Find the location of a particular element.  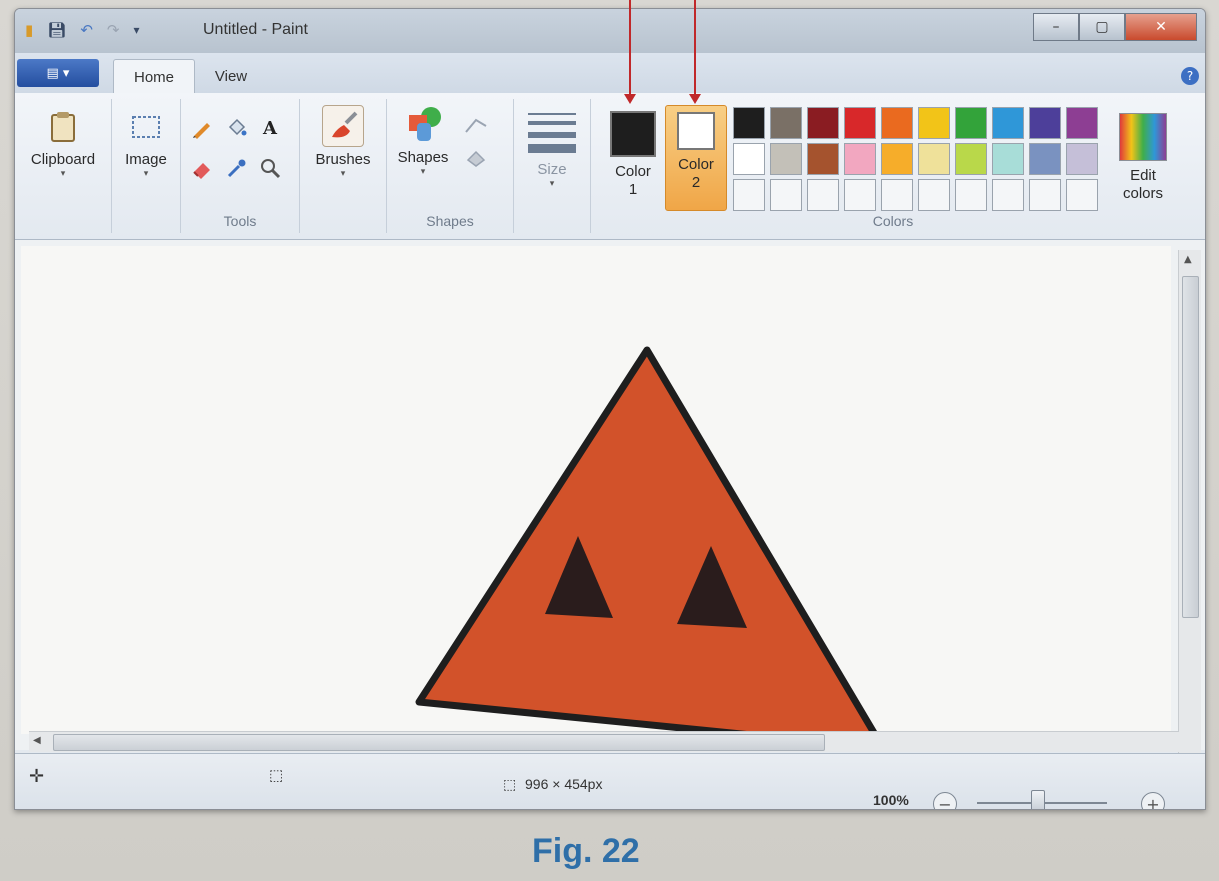

color2-swatch is located at coordinates (696, 131).